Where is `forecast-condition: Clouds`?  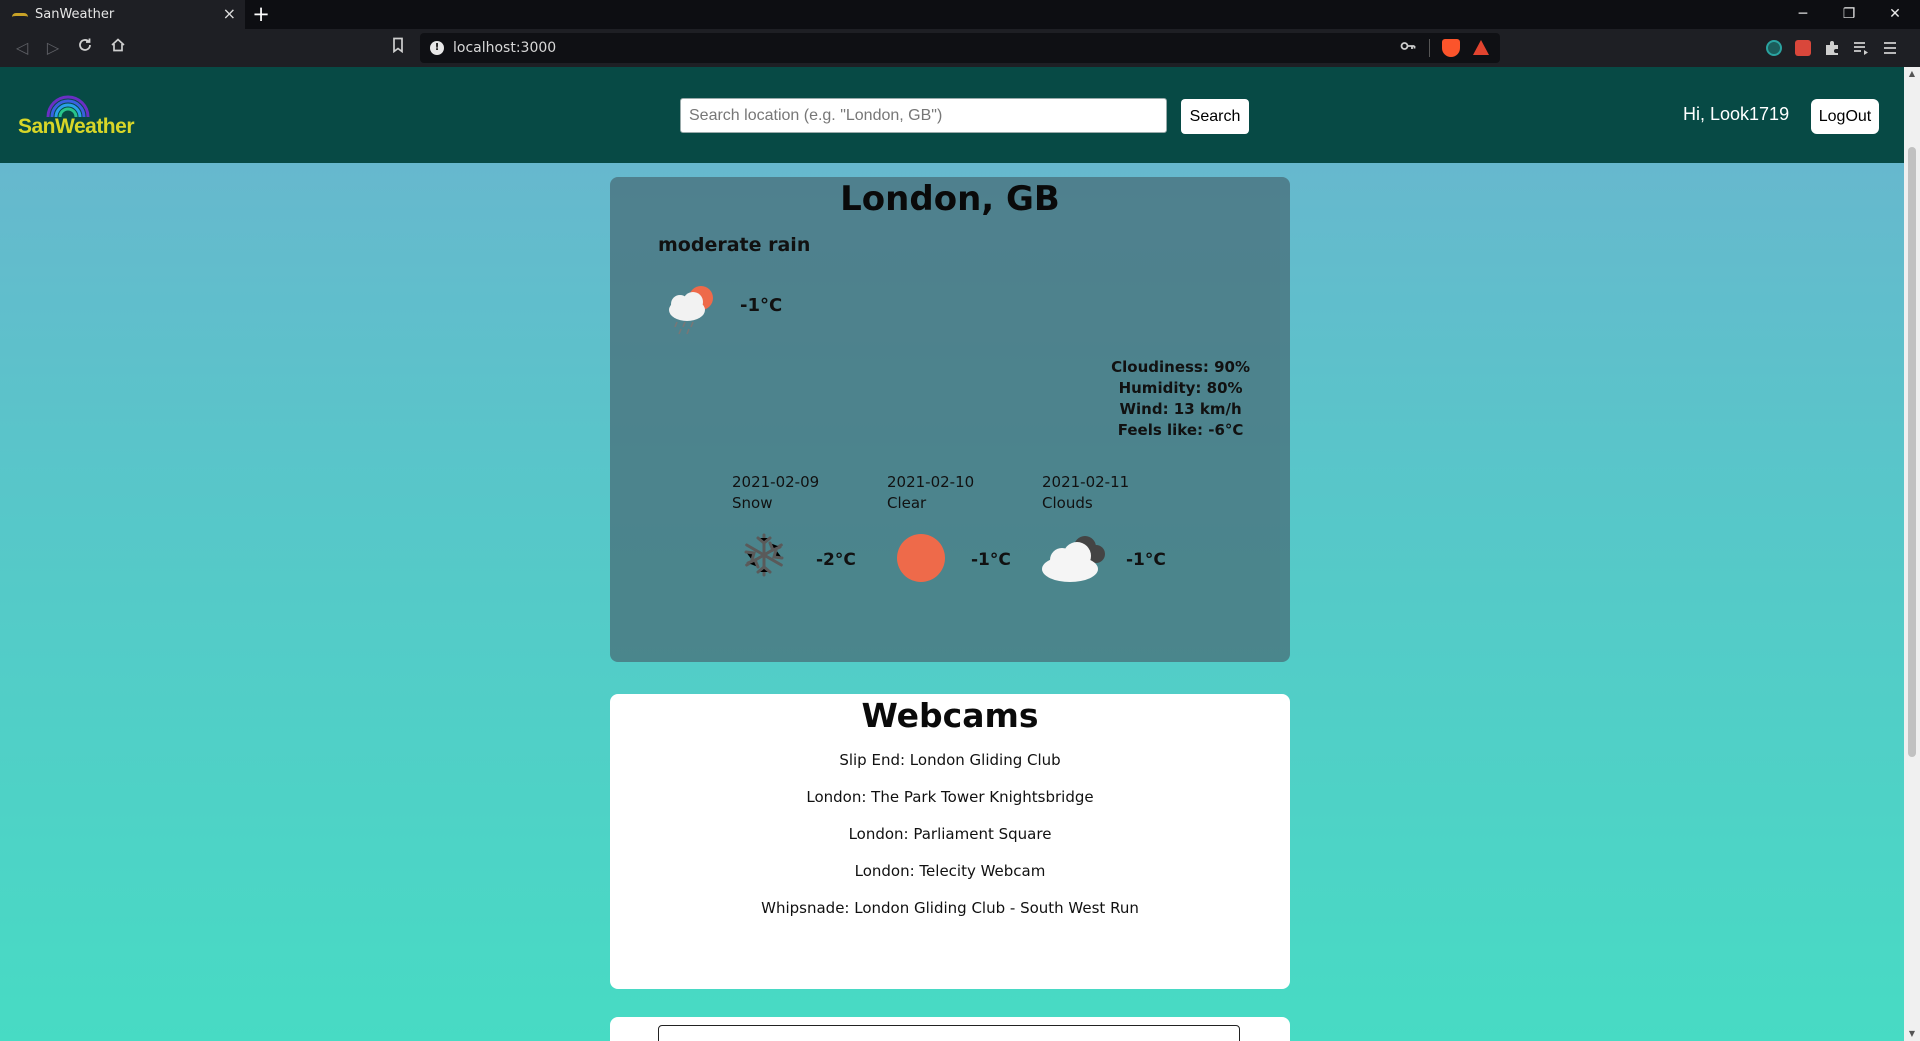 forecast-condition: Clouds is located at coordinates (1067, 503).